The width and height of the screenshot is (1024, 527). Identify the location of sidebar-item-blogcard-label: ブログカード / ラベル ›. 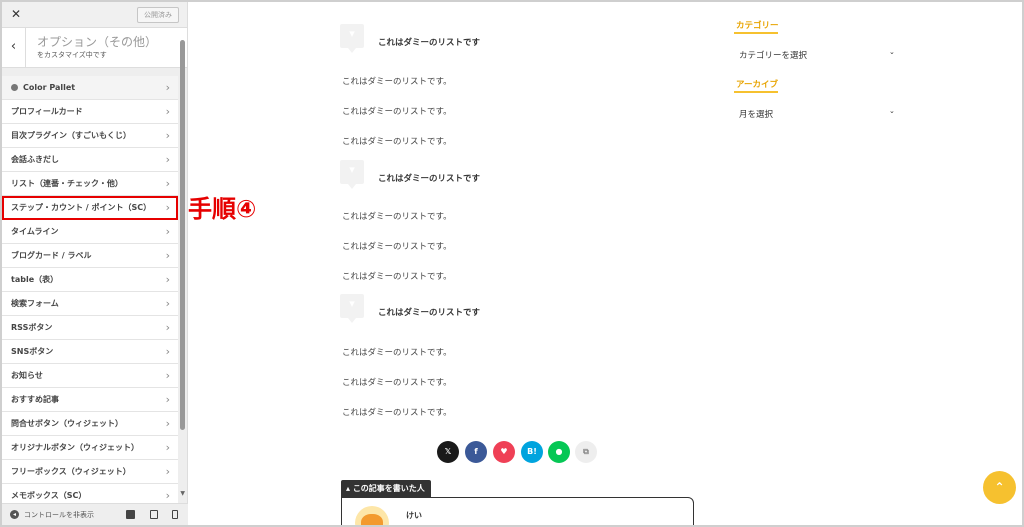
(90, 256).